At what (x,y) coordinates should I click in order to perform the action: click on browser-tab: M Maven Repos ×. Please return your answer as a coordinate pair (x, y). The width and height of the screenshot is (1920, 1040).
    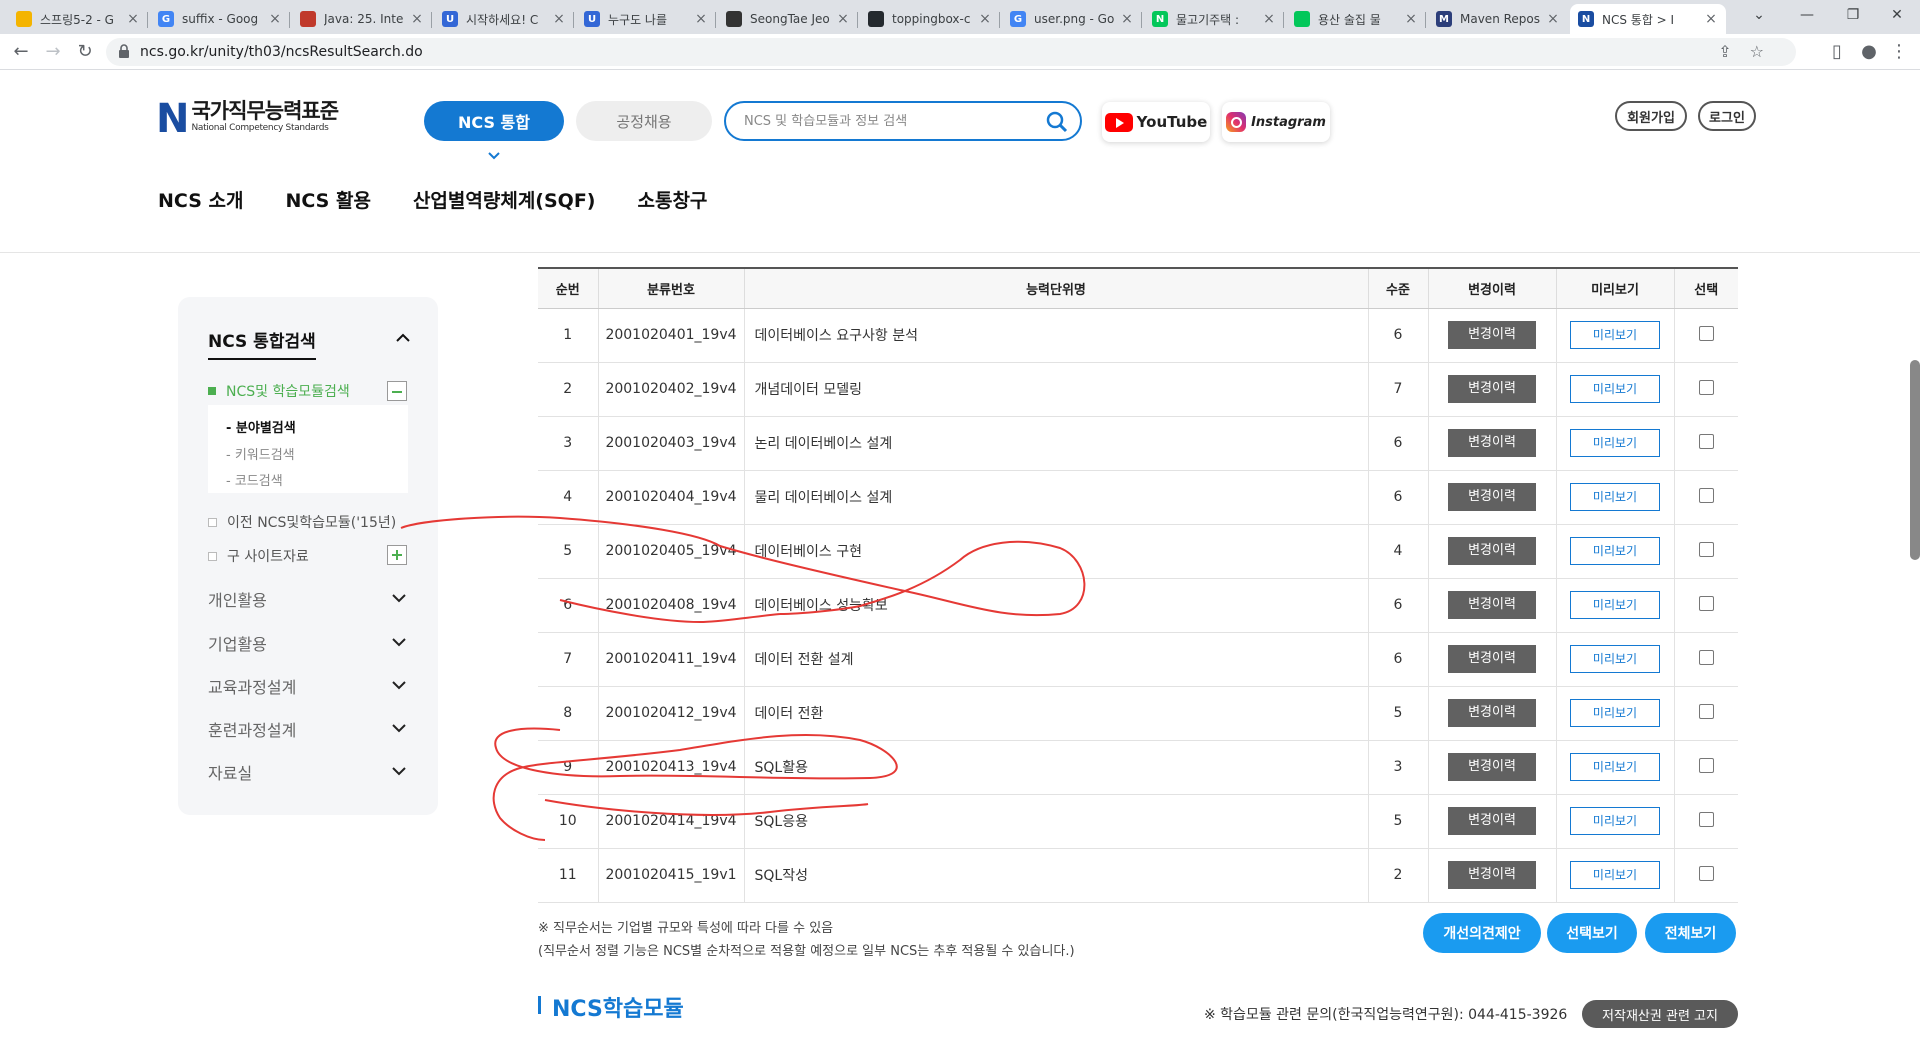
    Looking at the image, I should click on (1498, 19).